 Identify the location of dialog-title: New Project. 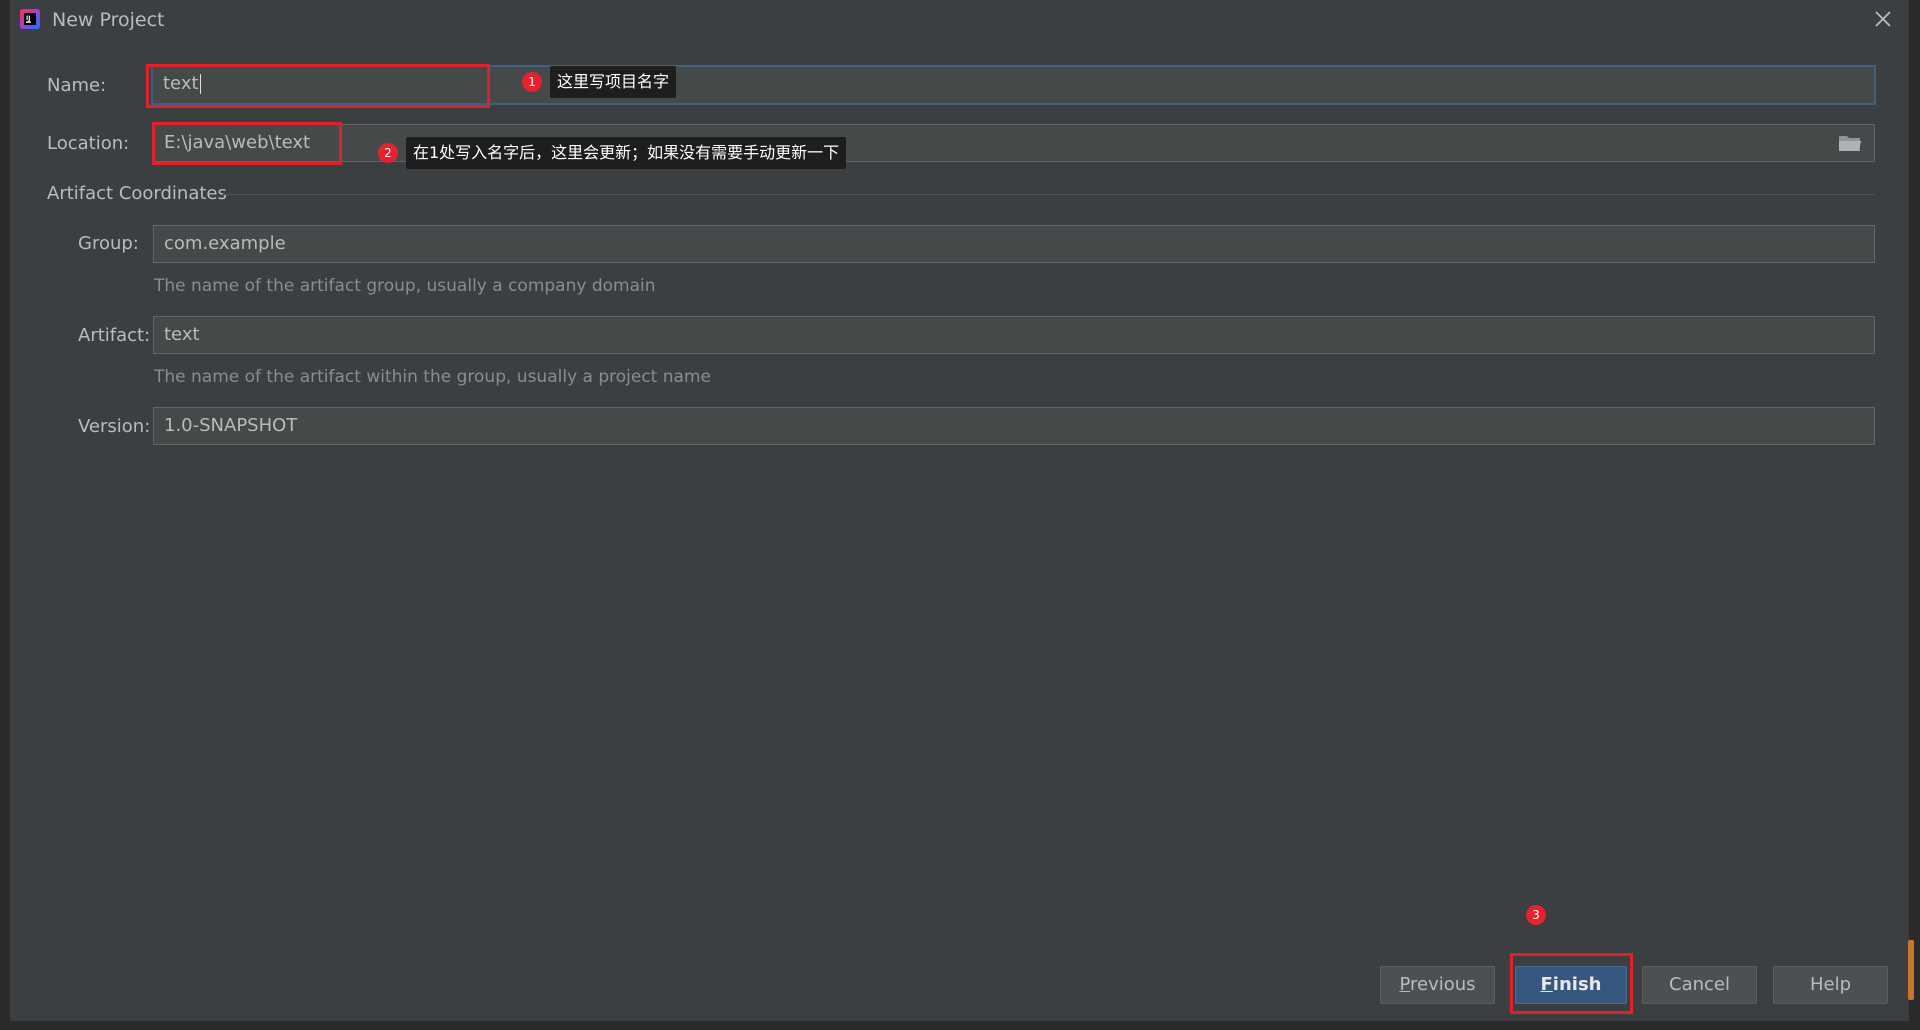
(108, 20).